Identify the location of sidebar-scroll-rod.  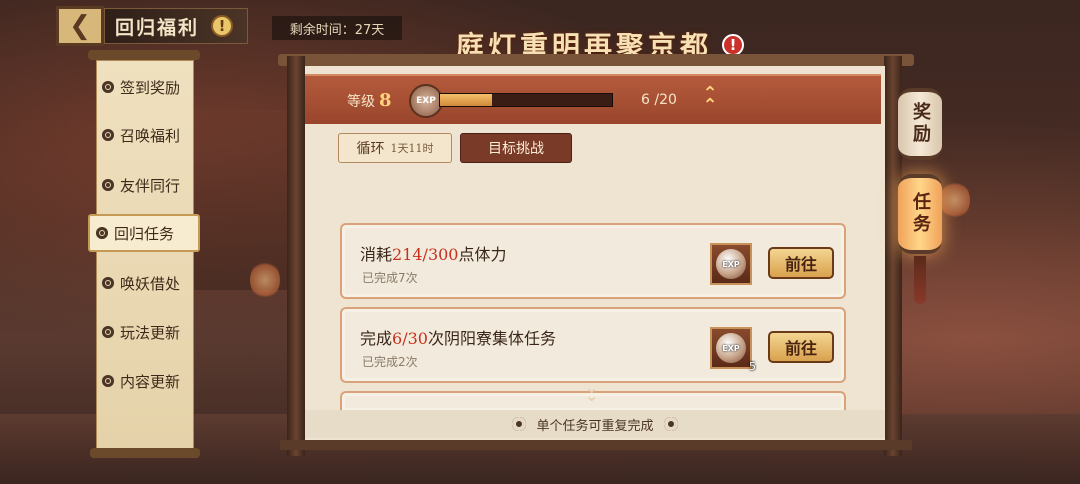
(144, 55).